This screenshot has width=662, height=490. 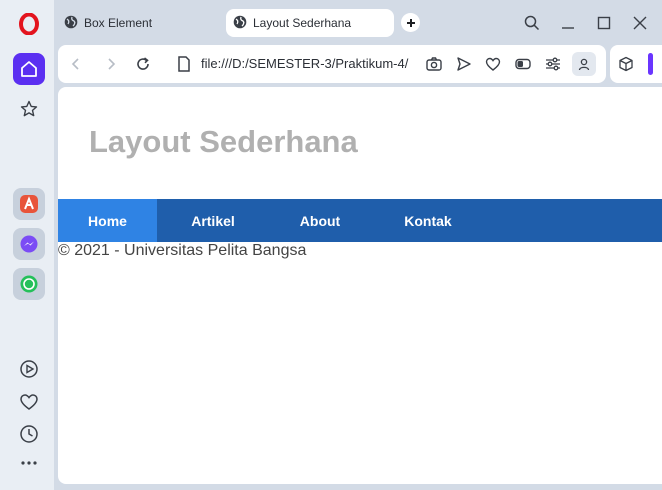 What do you see at coordinates (107, 220) in the screenshot?
I see `nav-home: Home` at bounding box center [107, 220].